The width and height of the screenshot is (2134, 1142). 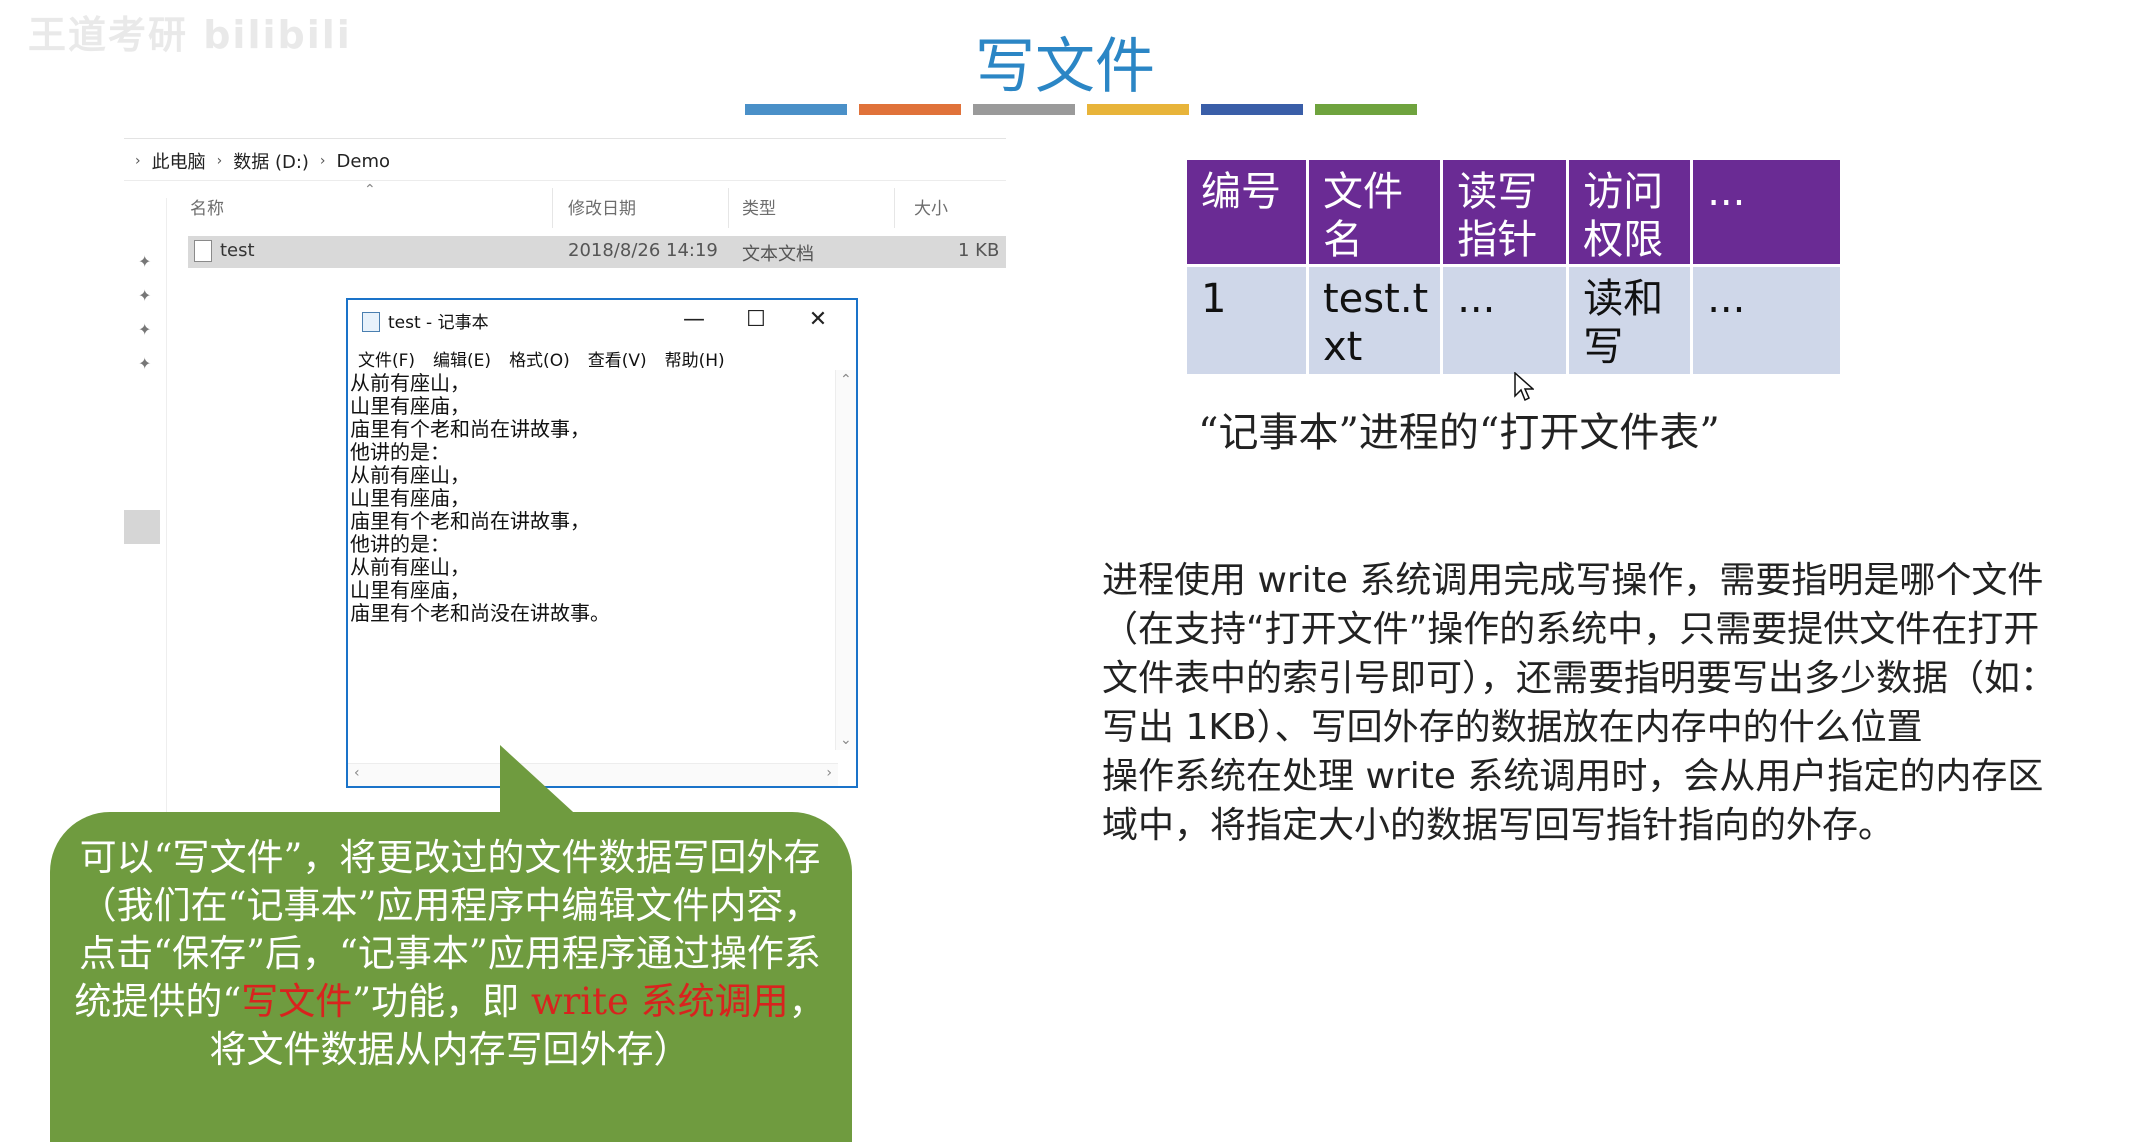 I want to click on column-header-name: 名称, so click(x=207, y=206).